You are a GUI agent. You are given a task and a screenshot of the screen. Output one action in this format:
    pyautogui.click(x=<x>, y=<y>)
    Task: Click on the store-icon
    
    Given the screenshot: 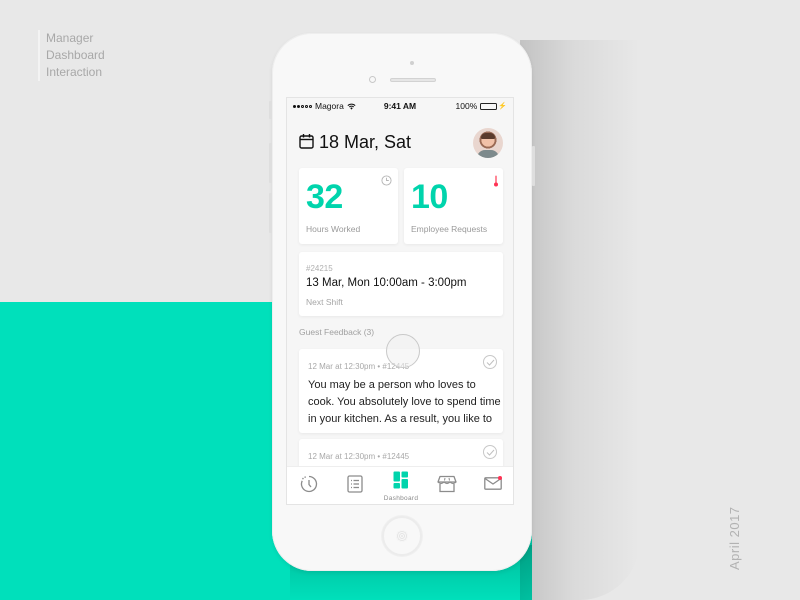 What is the action you would take?
    pyautogui.click(x=447, y=484)
    